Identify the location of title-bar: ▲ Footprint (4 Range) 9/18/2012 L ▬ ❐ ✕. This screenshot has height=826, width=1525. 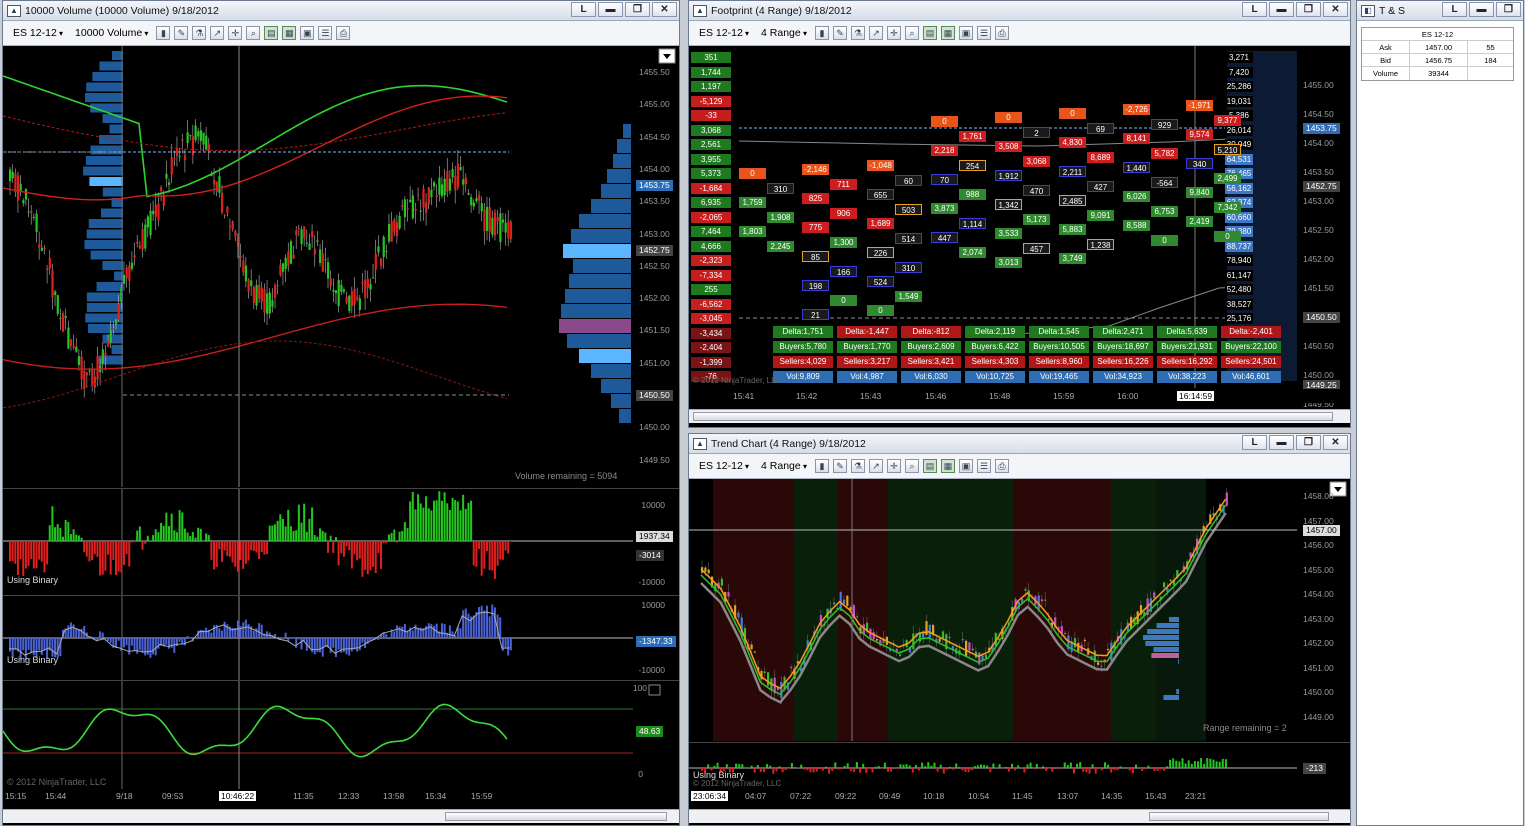
(1019, 11).